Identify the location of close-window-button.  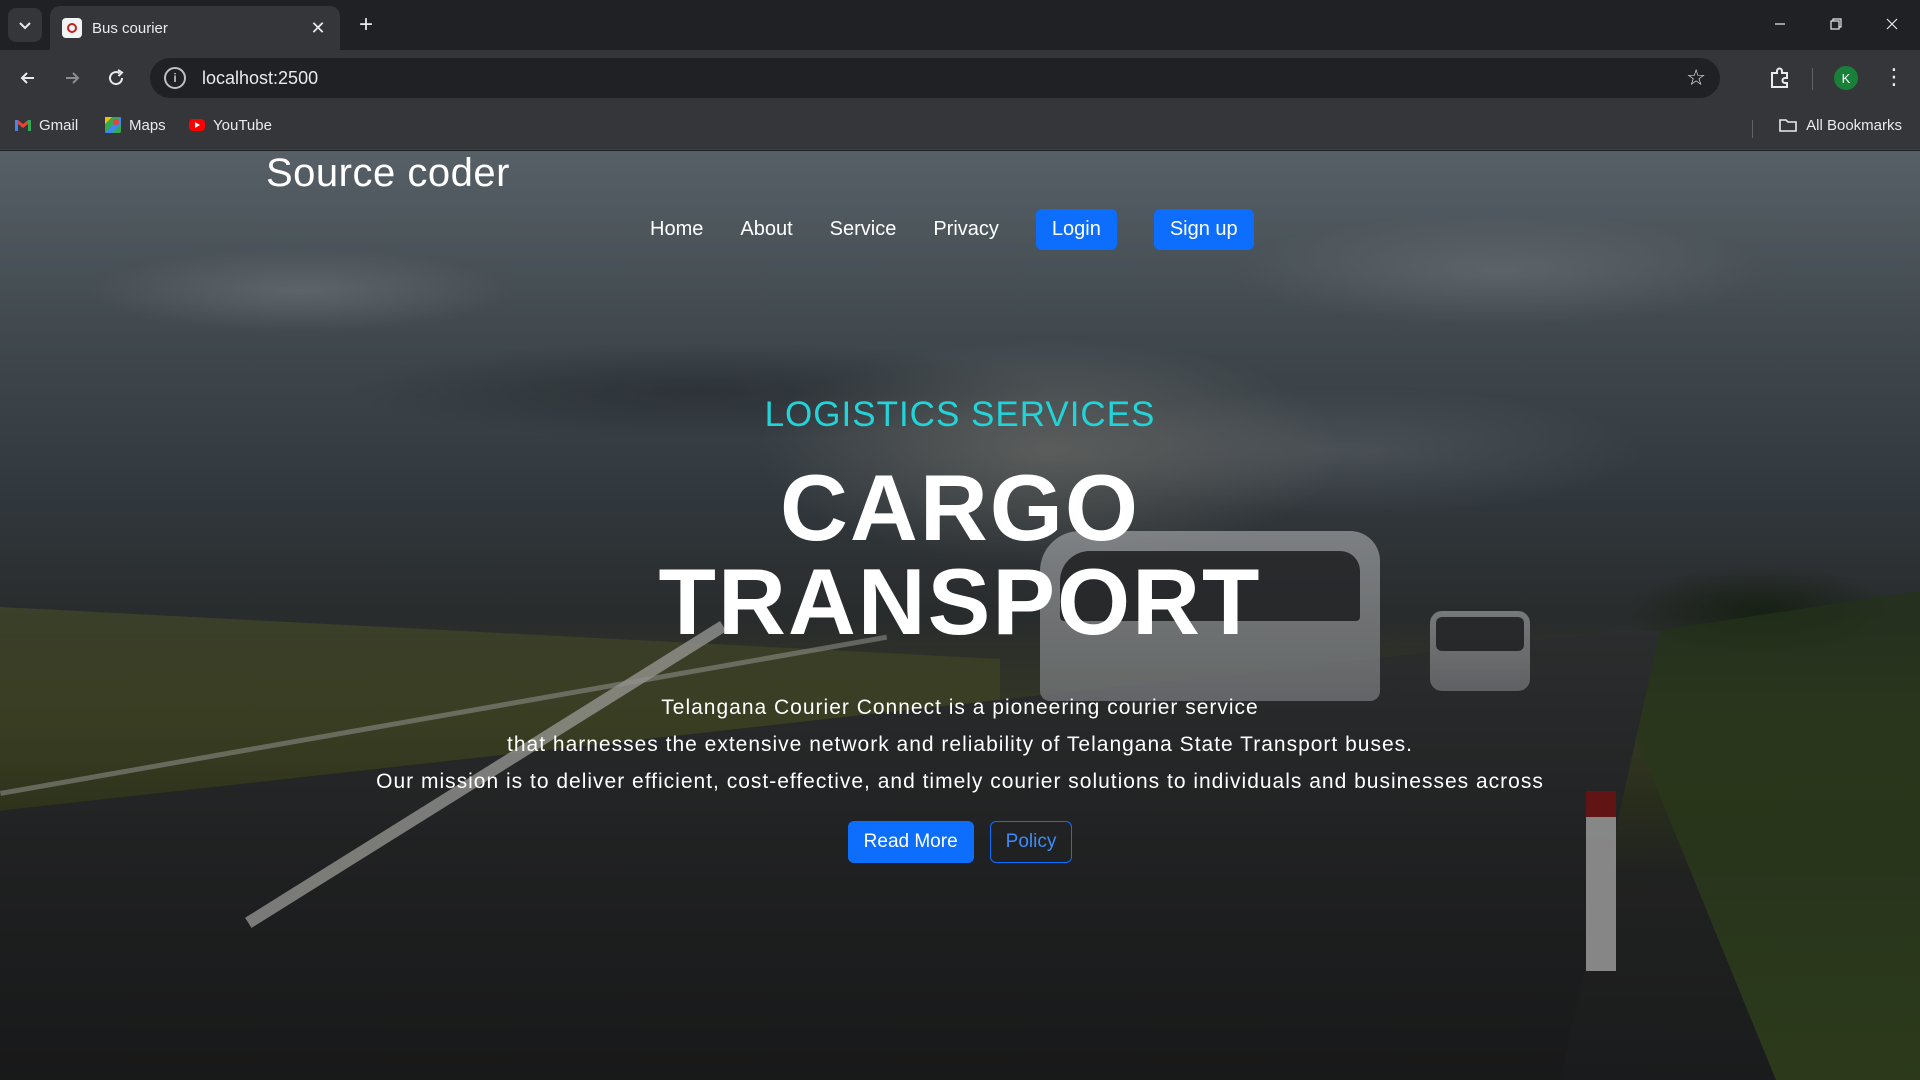
(1892, 24).